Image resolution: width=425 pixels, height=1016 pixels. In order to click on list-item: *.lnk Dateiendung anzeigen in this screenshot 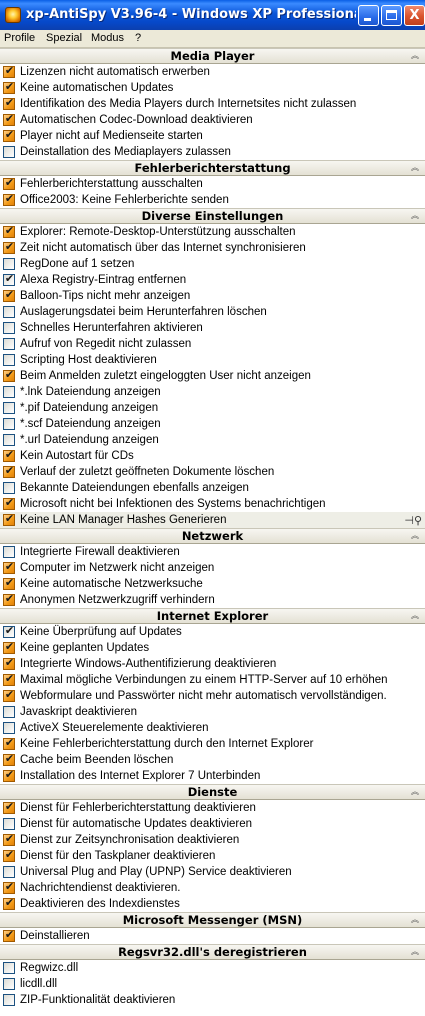, I will do `click(212, 392)`.